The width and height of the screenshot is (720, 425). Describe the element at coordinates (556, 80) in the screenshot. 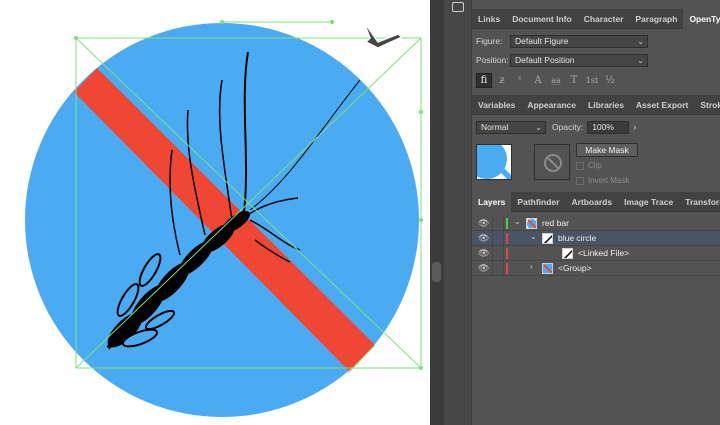

I see `stylistic-alternates-button: a̲a̲` at that location.